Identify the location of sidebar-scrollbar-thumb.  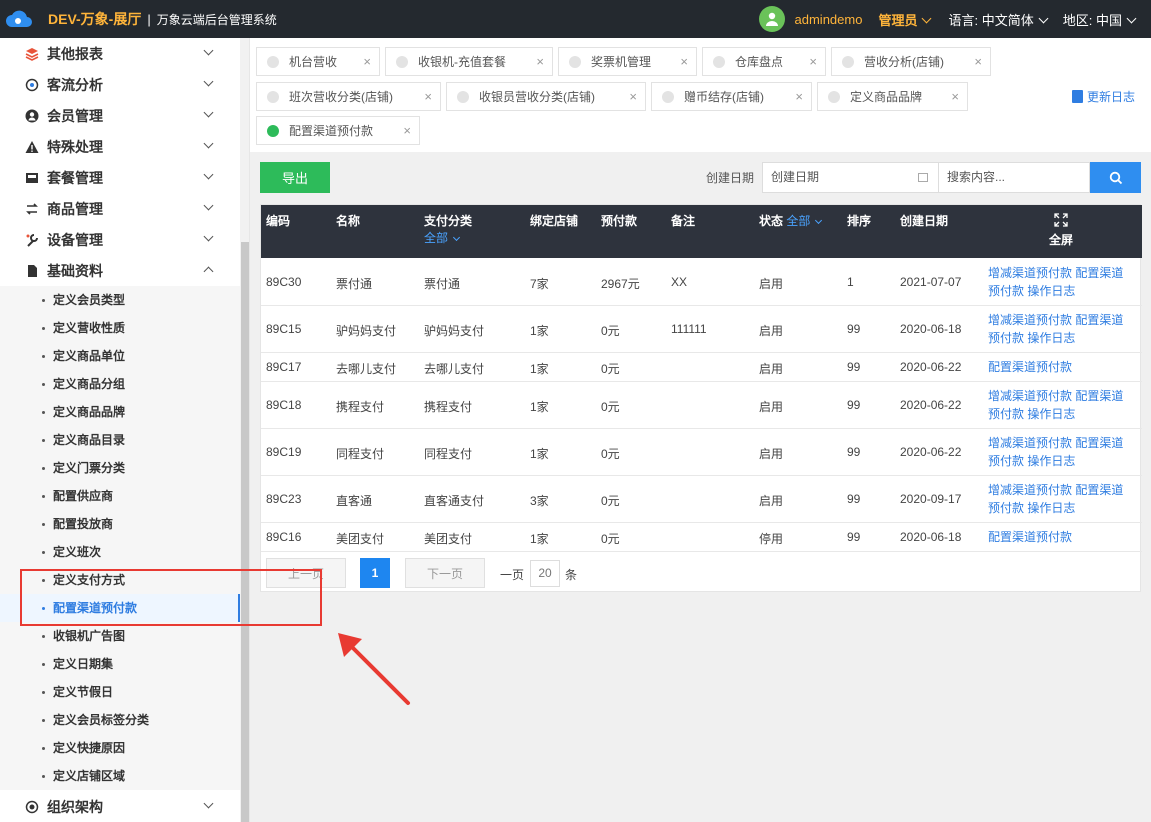
(245, 532).